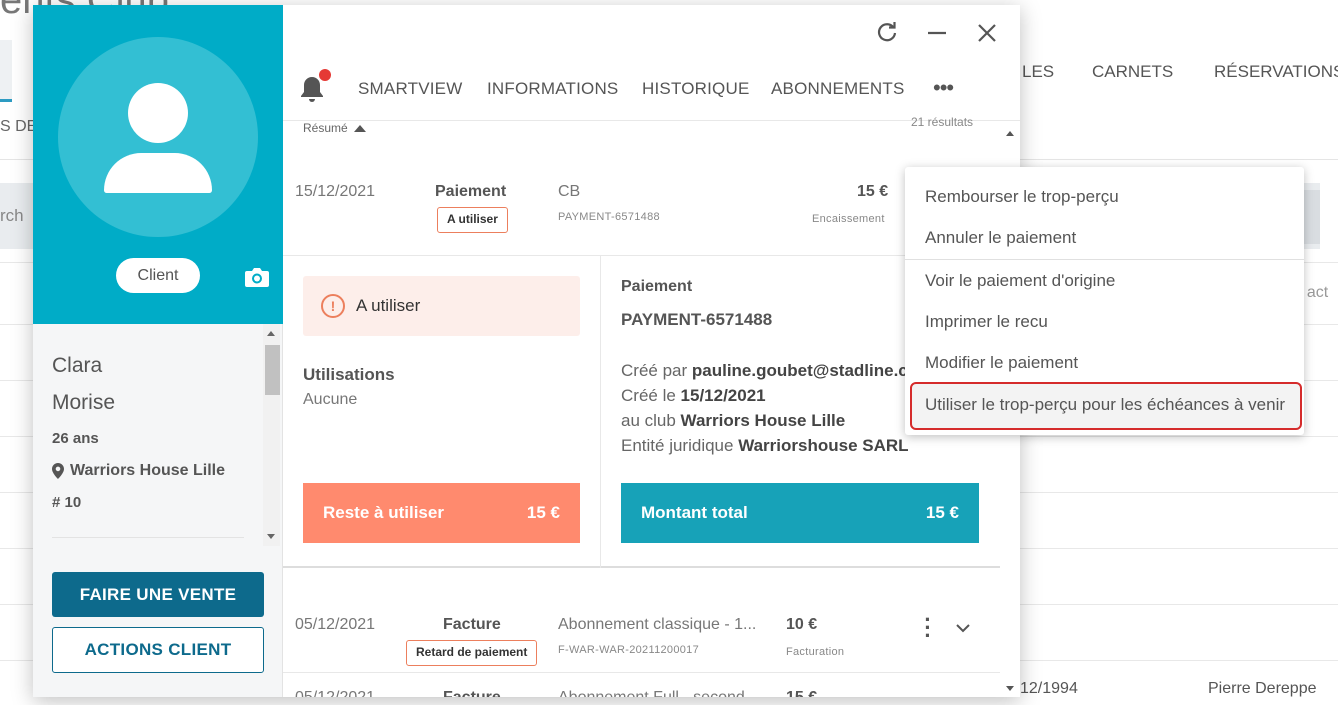 The height and width of the screenshot is (705, 1338). Describe the element at coordinates (823, 445) in the screenshot. I see `entity-value: Warriorshouse SARL` at that location.